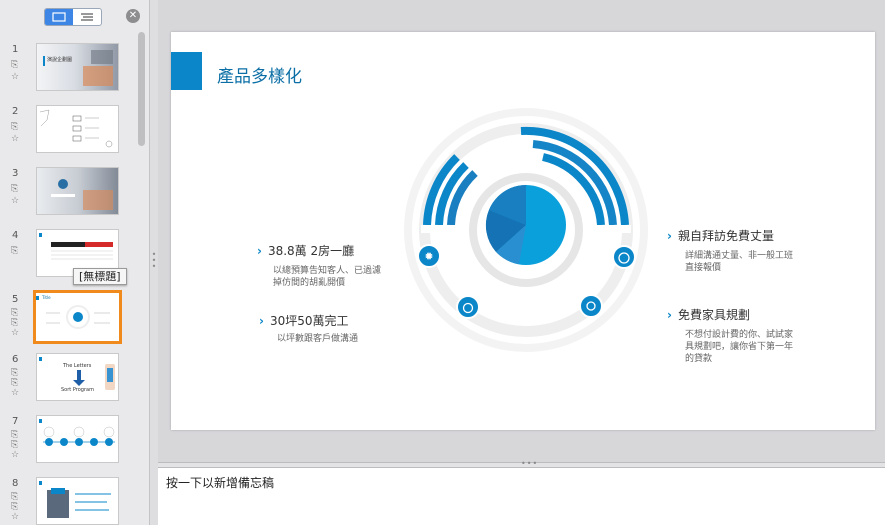 This screenshot has width=885, height=525. What do you see at coordinates (591, 306) in the screenshot?
I see `target-icon` at bounding box center [591, 306].